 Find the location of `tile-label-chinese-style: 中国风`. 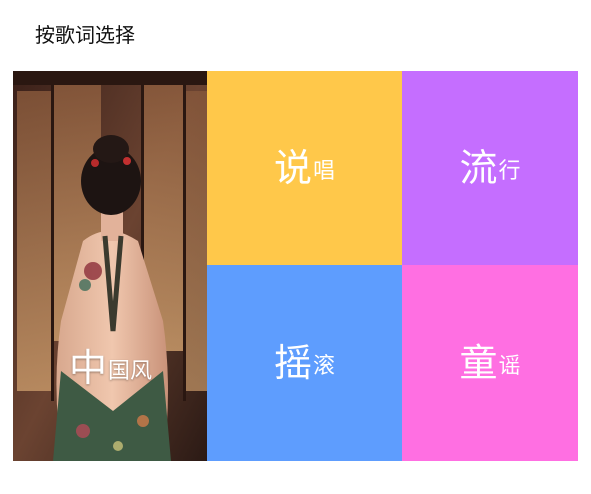

tile-label-chinese-style: 中国风 is located at coordinates (110, 368).